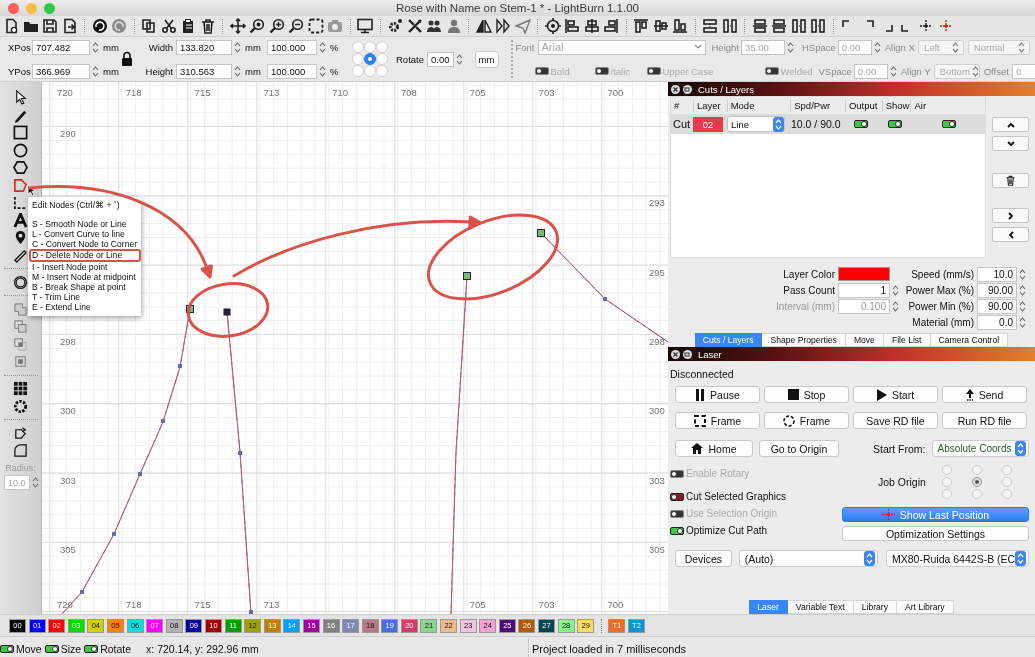 This screenshot has height=657, width=1035. What do you see at coordinates (20, 282) in the screenshot?
I see `offset-icon` at bounding box center [20, 282].